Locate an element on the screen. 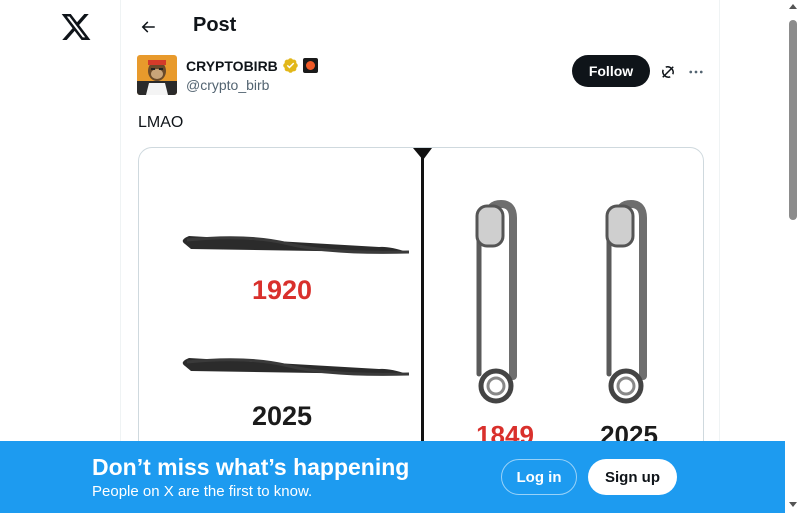 This screenshot has width=800, height=513. safety-pin-2025 is located at coordinates (626, 301).